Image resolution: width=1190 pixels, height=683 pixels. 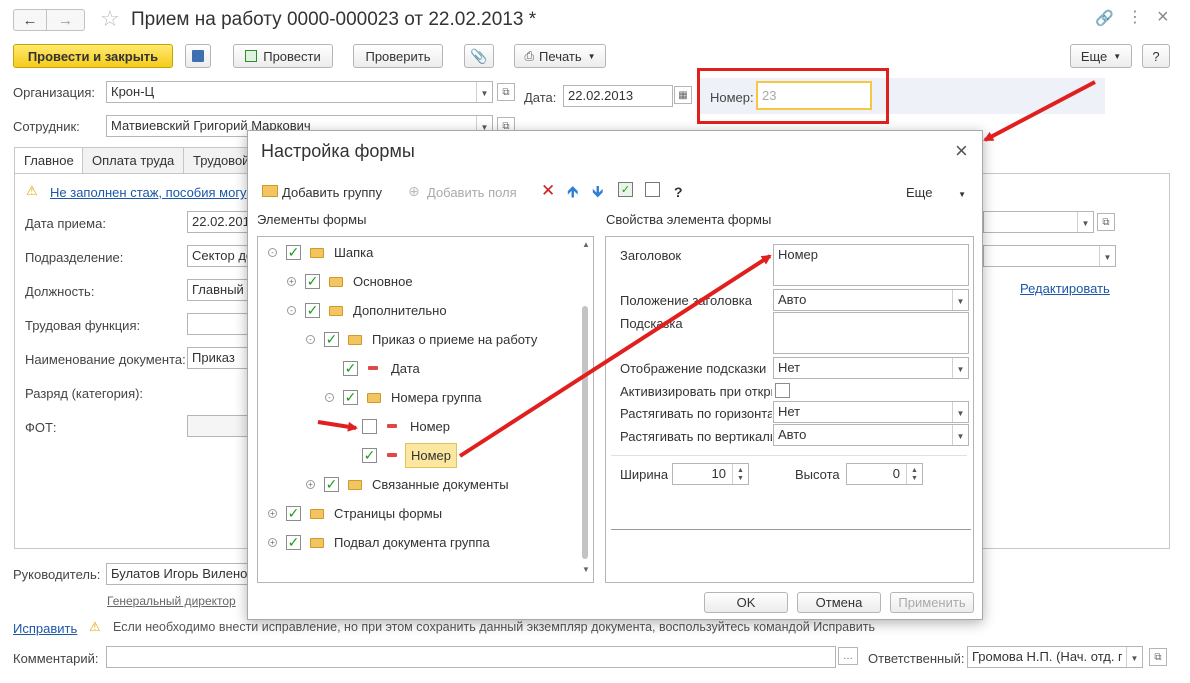 I want to click on arrow-to-caption-field, so click(x=615, y=356).